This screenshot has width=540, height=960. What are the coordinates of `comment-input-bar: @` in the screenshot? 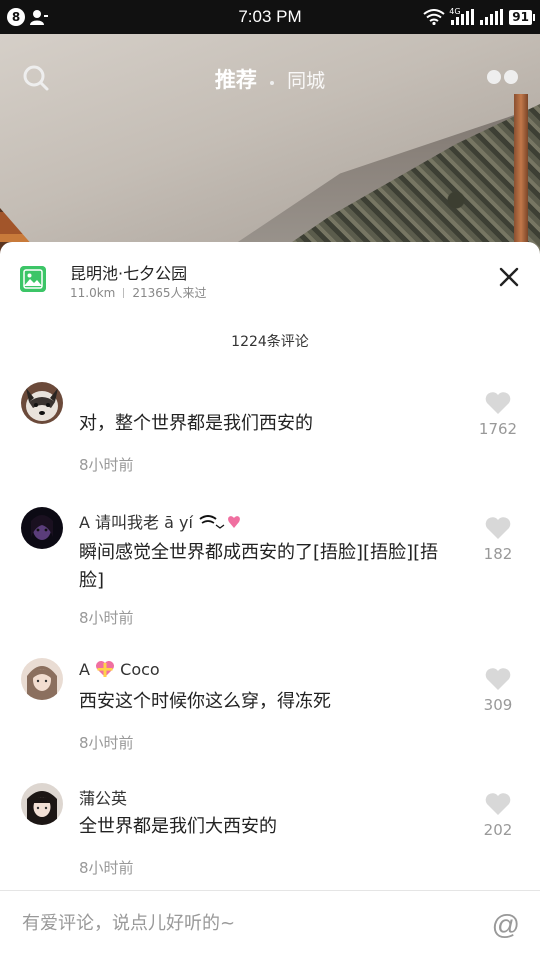 It's located at (270, 925).